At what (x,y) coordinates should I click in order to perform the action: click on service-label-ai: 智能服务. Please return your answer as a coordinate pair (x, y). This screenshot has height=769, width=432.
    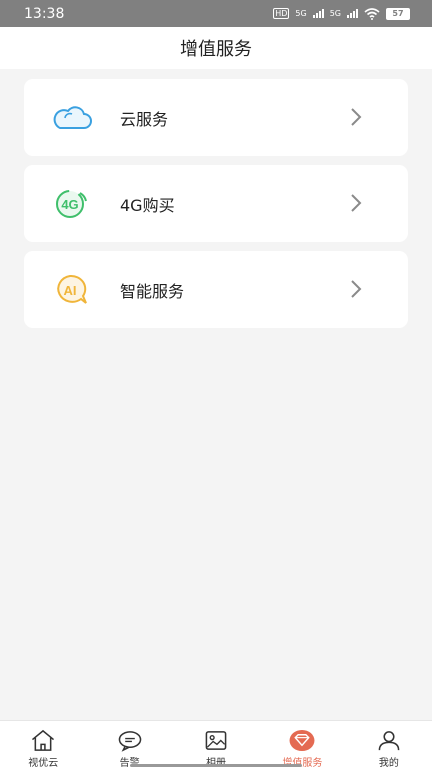
    Looking at the image, I should click on (152, 291).